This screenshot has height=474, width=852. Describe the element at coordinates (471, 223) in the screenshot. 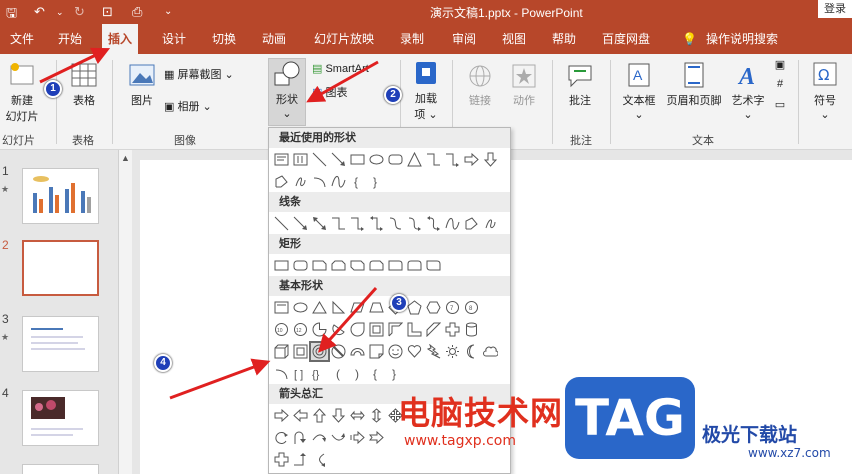

I see `freeform-shape-icon` at that location.